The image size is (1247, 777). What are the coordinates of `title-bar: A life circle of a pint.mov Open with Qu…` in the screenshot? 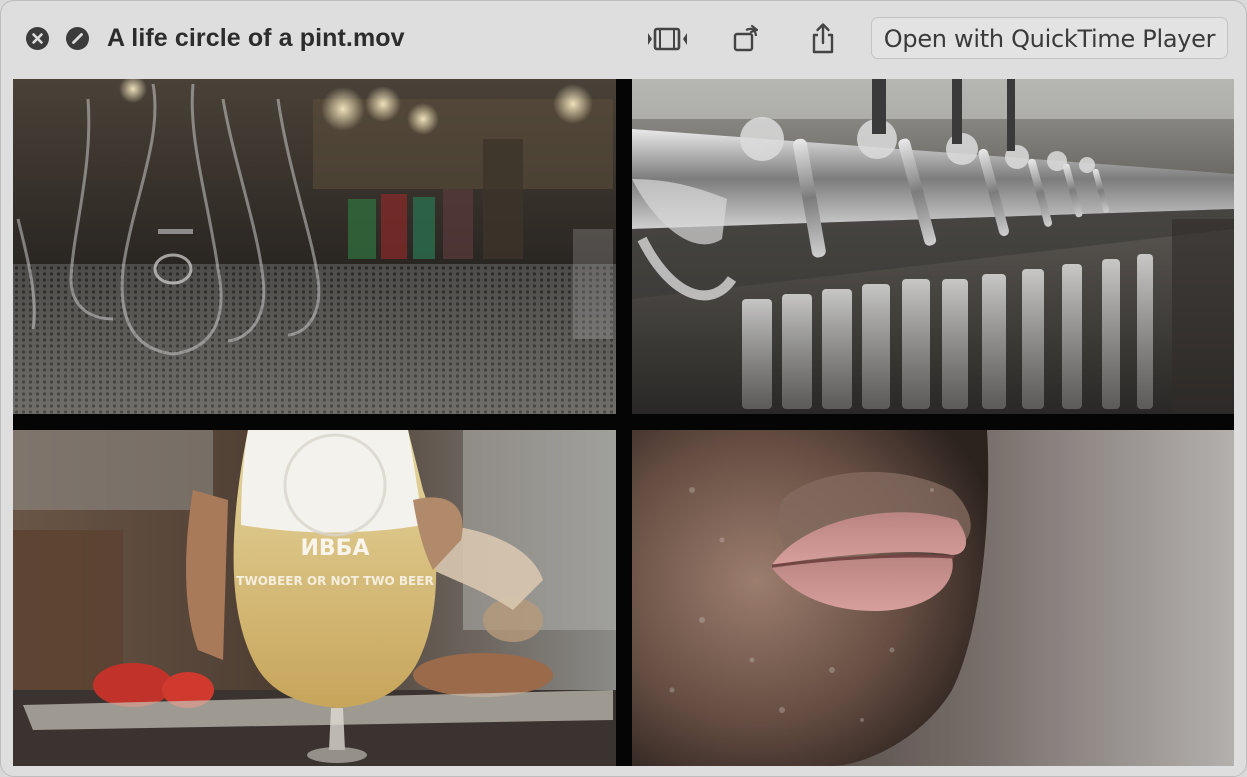 It's located at (623, 39).